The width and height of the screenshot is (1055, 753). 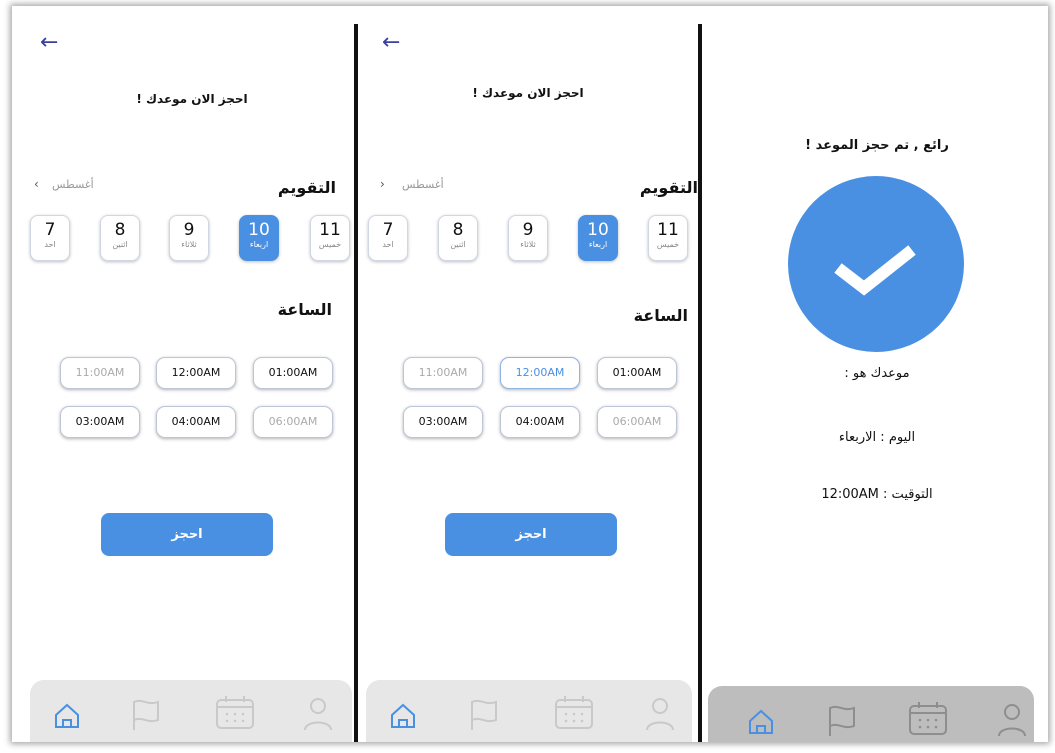 I want to click on appointment-time: التوقيت : 12:00AM, so click(x=877, y=494).